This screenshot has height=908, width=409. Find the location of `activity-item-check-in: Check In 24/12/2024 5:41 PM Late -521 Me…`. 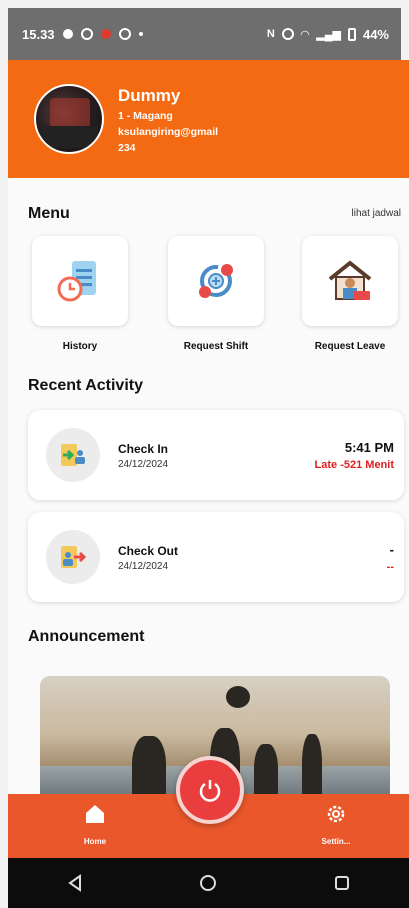

activity-item-check-in: Check In 24/12/2024 5:41 PM Late -521 Me… is located at coordinates (216, 455).